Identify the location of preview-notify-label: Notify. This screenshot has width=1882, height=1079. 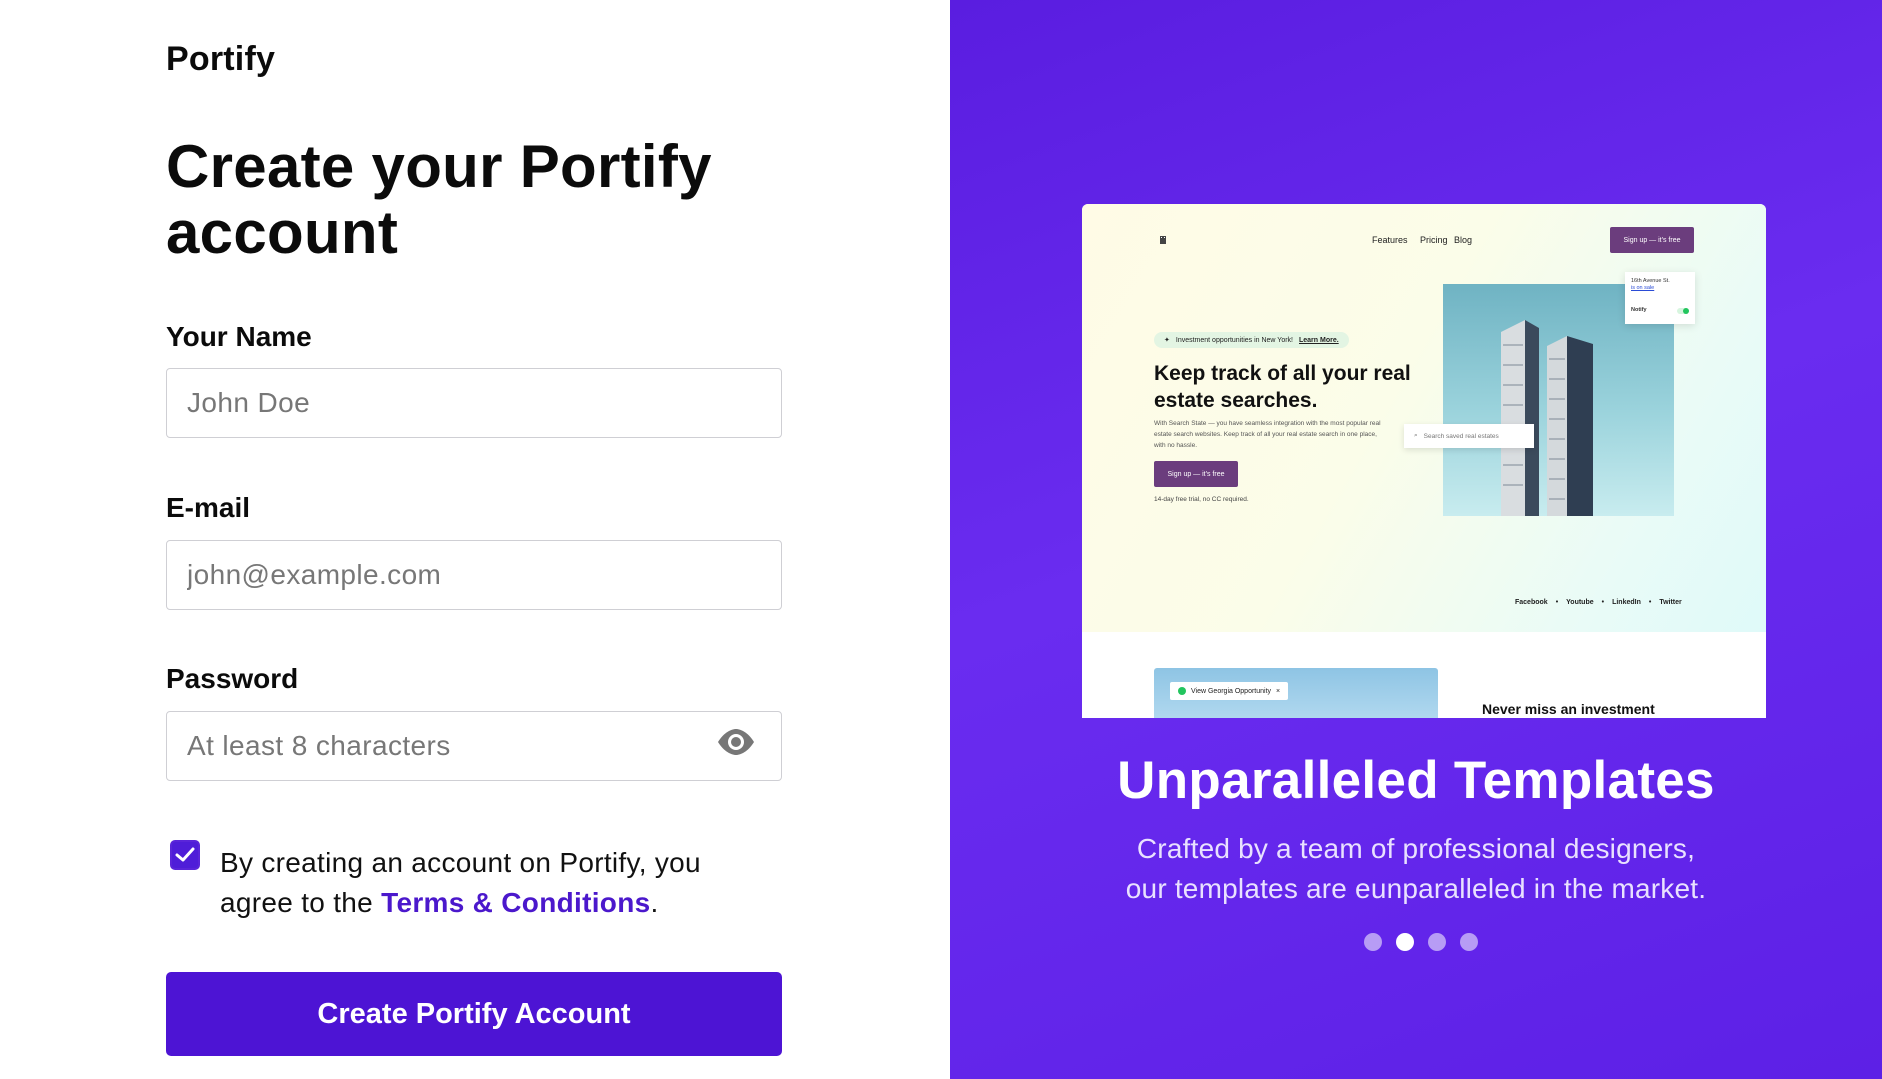
(1639, 310).